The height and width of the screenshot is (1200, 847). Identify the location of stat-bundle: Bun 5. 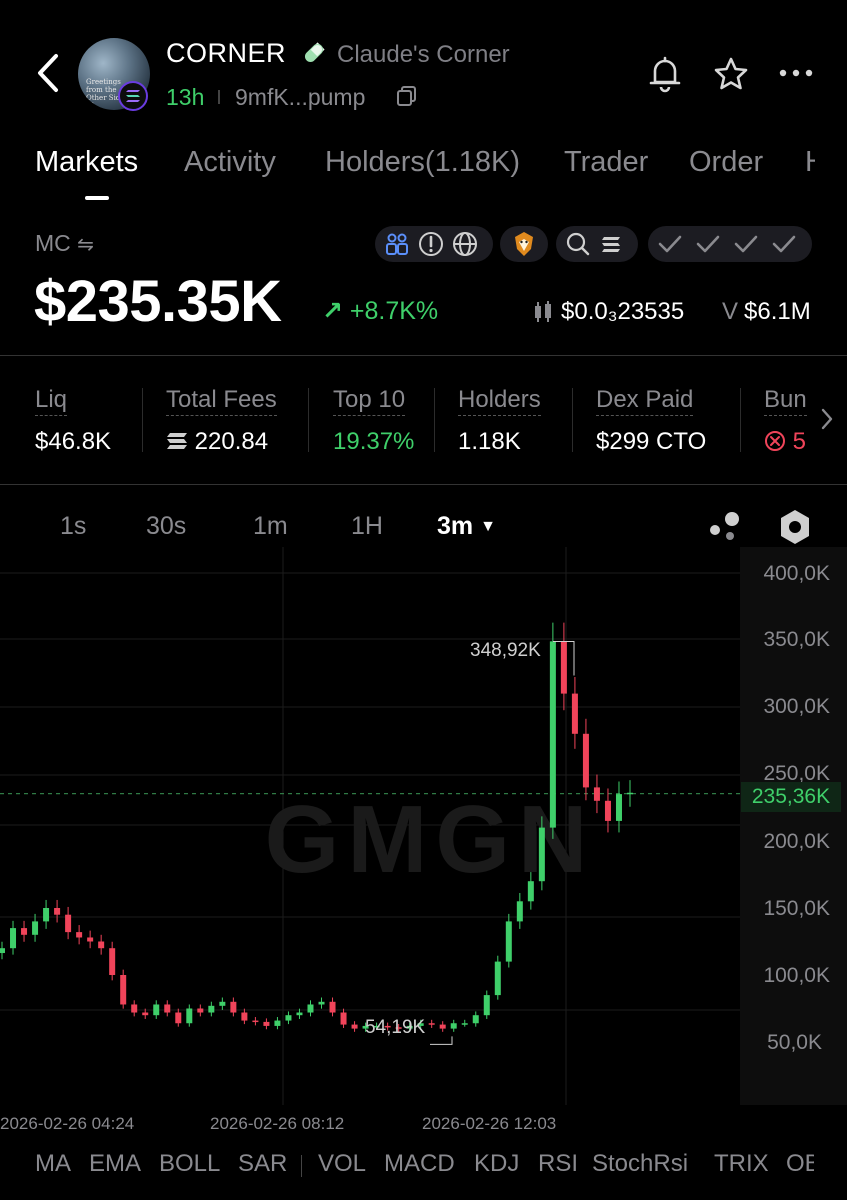
(789, 426).